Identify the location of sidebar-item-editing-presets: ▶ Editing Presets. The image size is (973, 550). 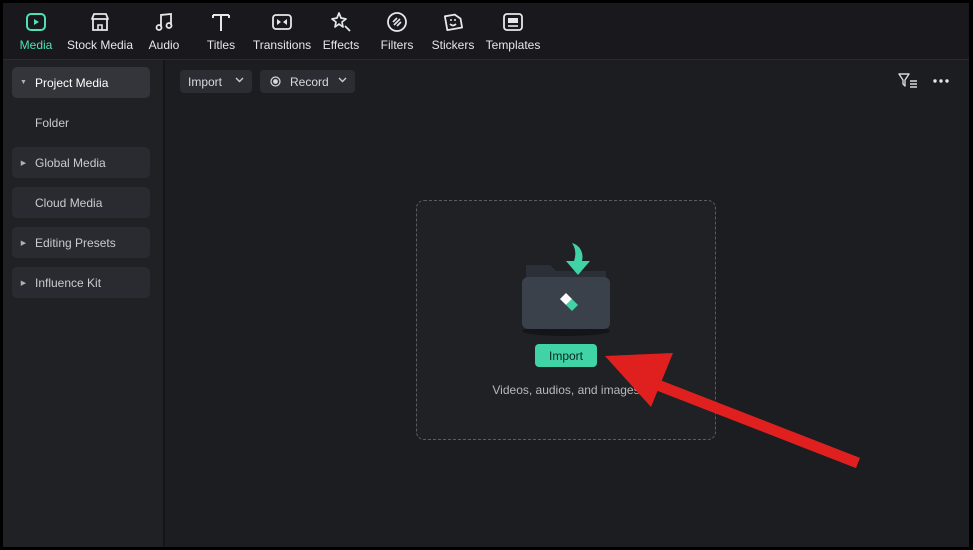
(81, 242).